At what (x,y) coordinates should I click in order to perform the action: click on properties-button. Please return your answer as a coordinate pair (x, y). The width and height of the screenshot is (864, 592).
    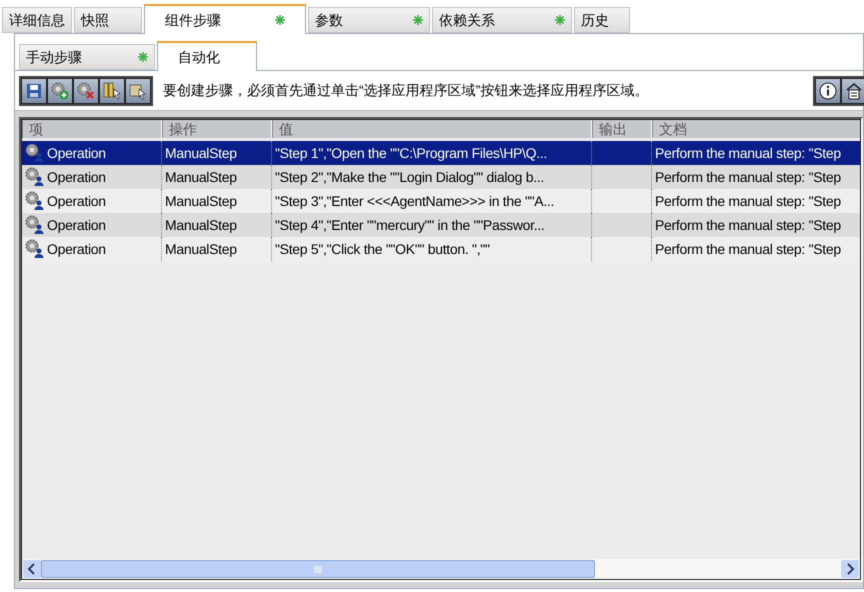
    Looking at the image, I should click on (852, 91).